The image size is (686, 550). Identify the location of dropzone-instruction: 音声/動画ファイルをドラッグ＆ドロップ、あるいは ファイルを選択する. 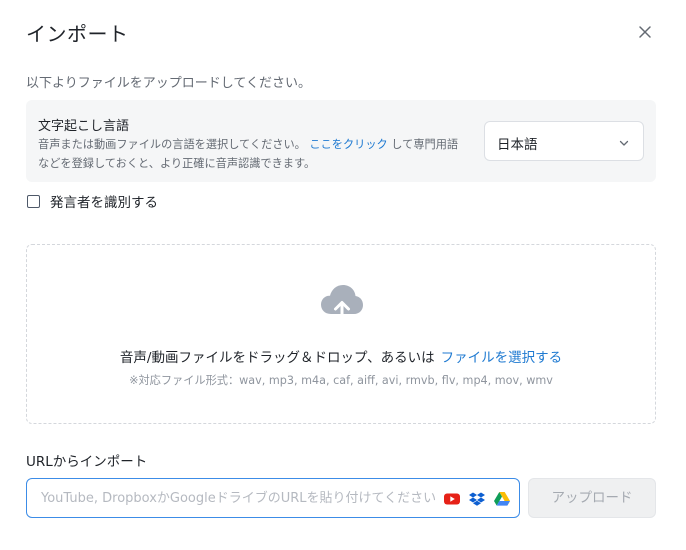
(341, 356).